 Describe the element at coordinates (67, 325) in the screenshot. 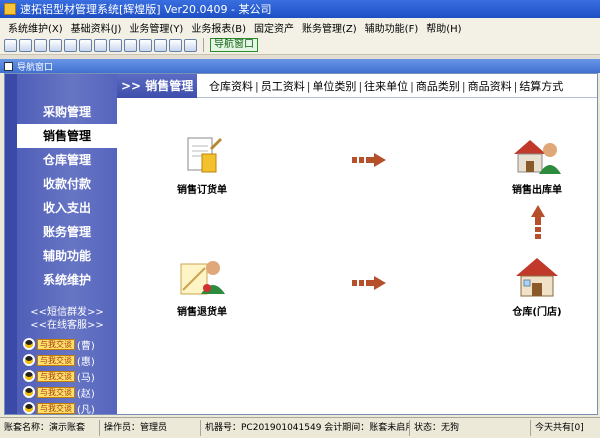

I see `online-support-link: <<在线客服>>` at that location.